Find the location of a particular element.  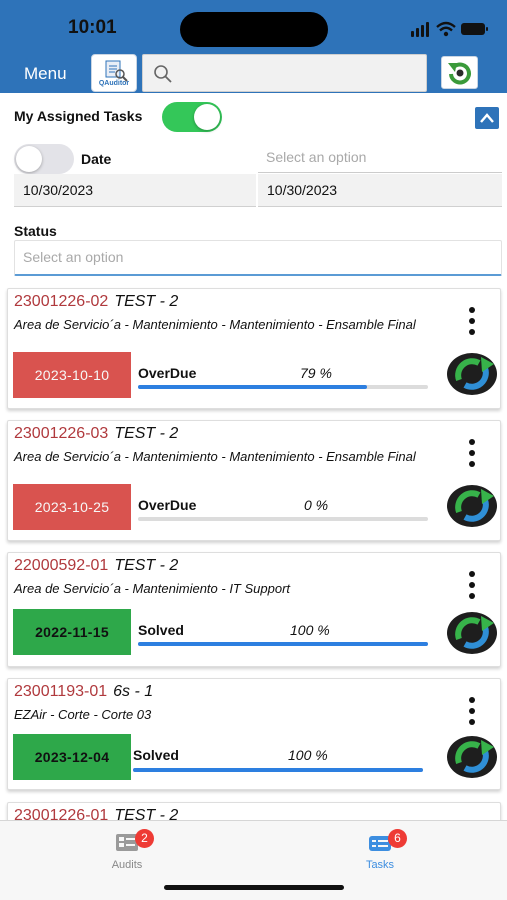

search-icon is located at coordinates (163, 74).